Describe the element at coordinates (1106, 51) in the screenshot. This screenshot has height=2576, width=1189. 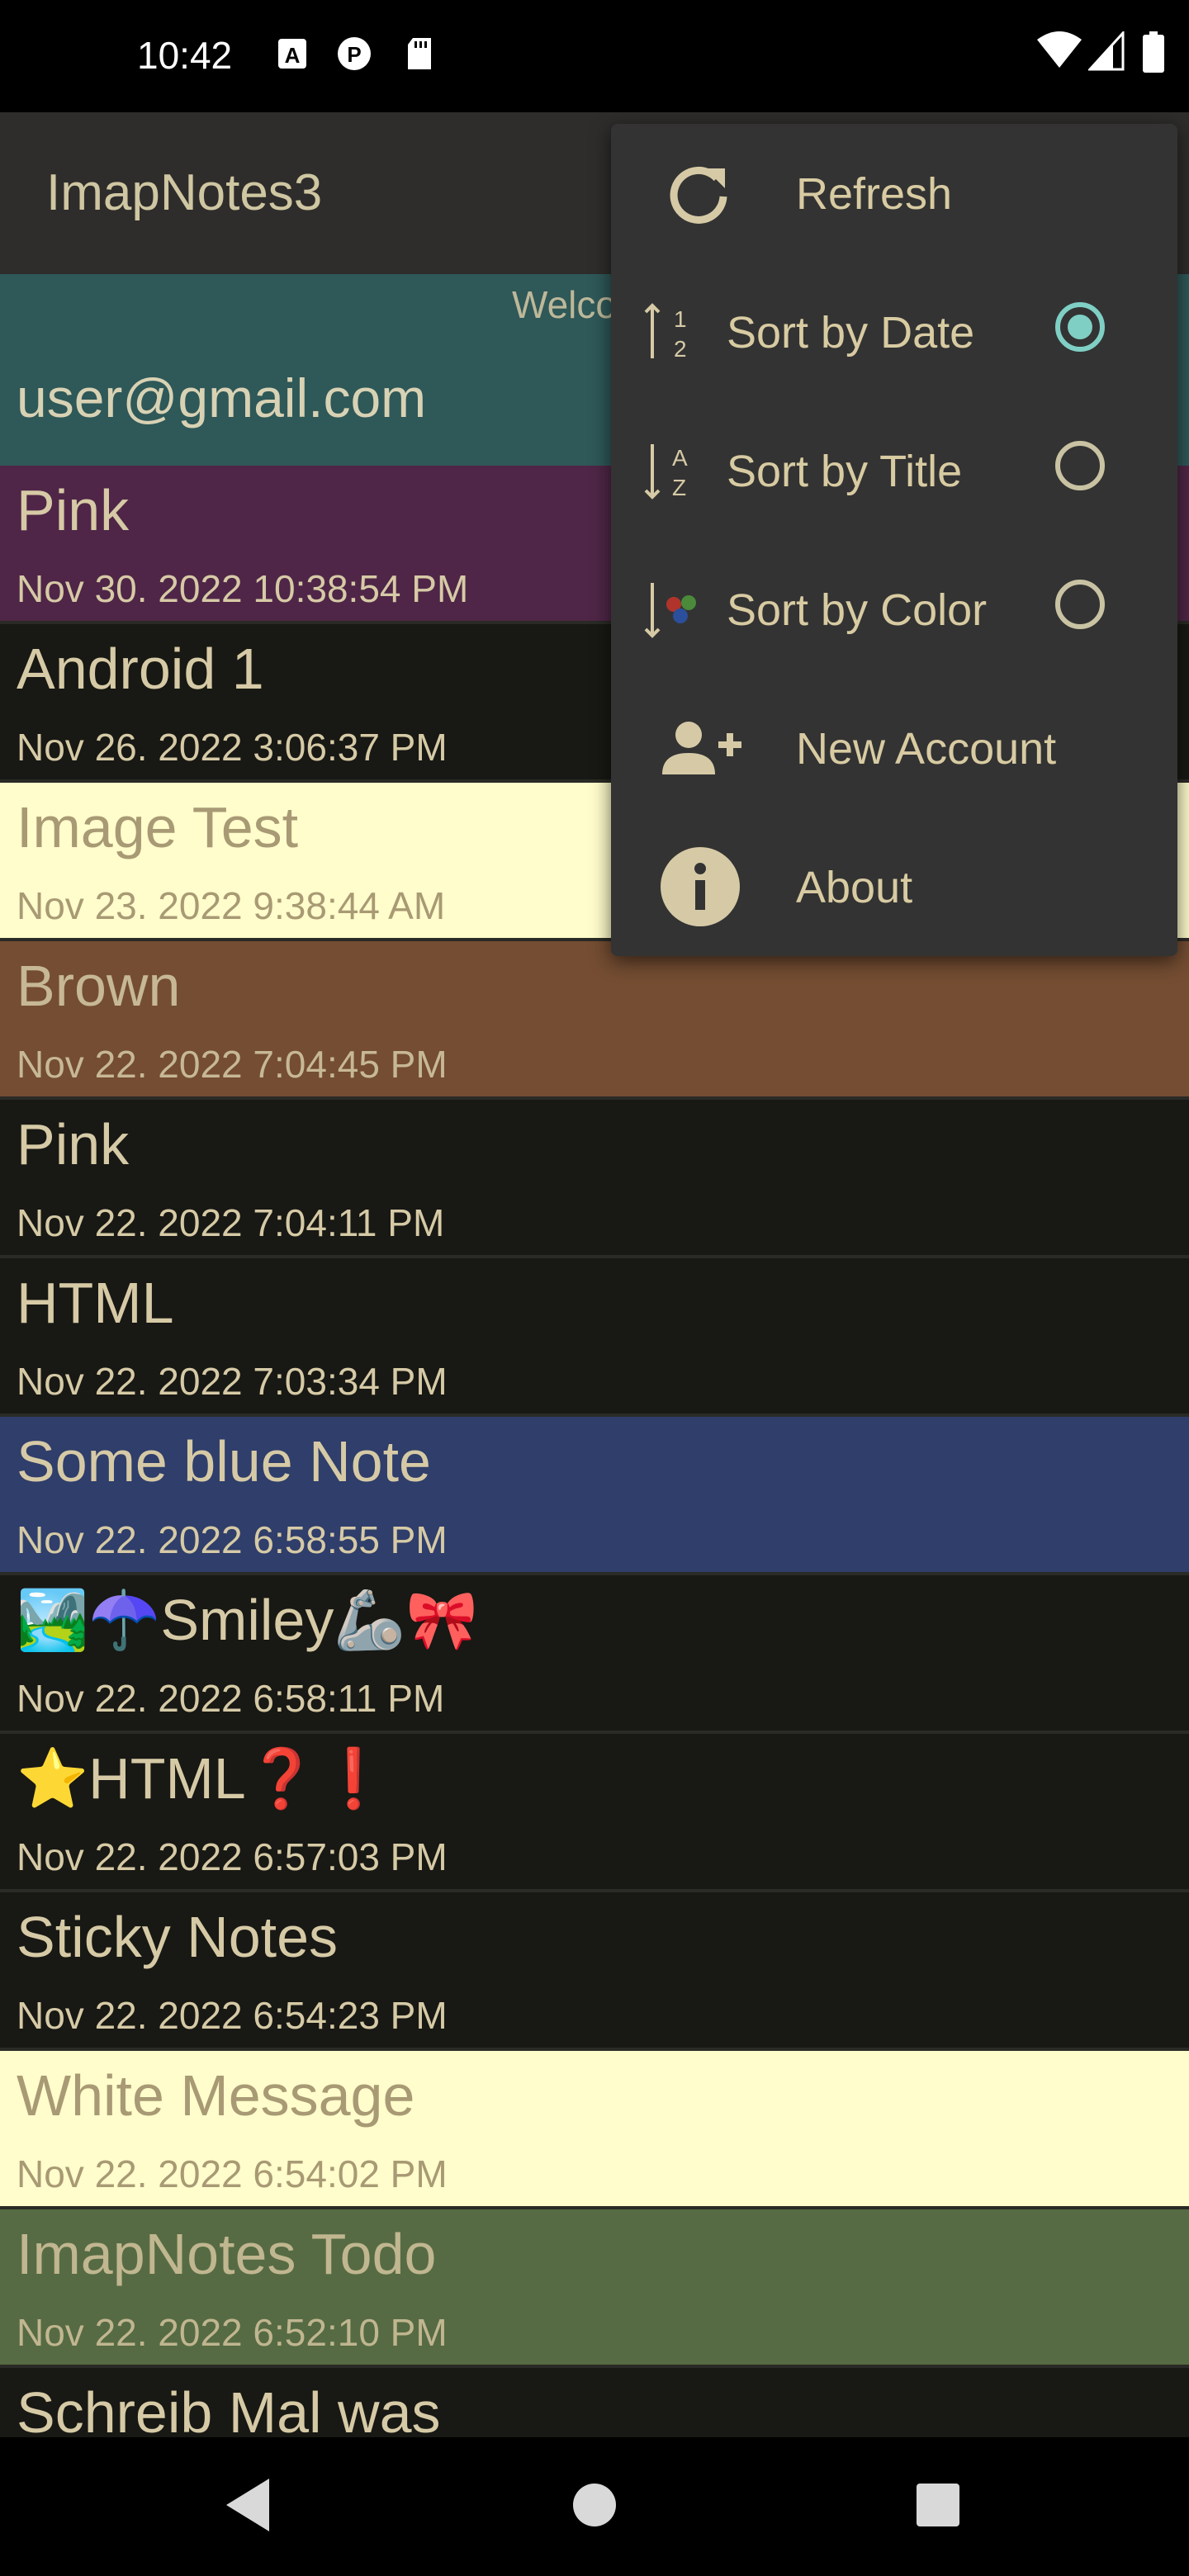
I see `signal-icon` at that location.